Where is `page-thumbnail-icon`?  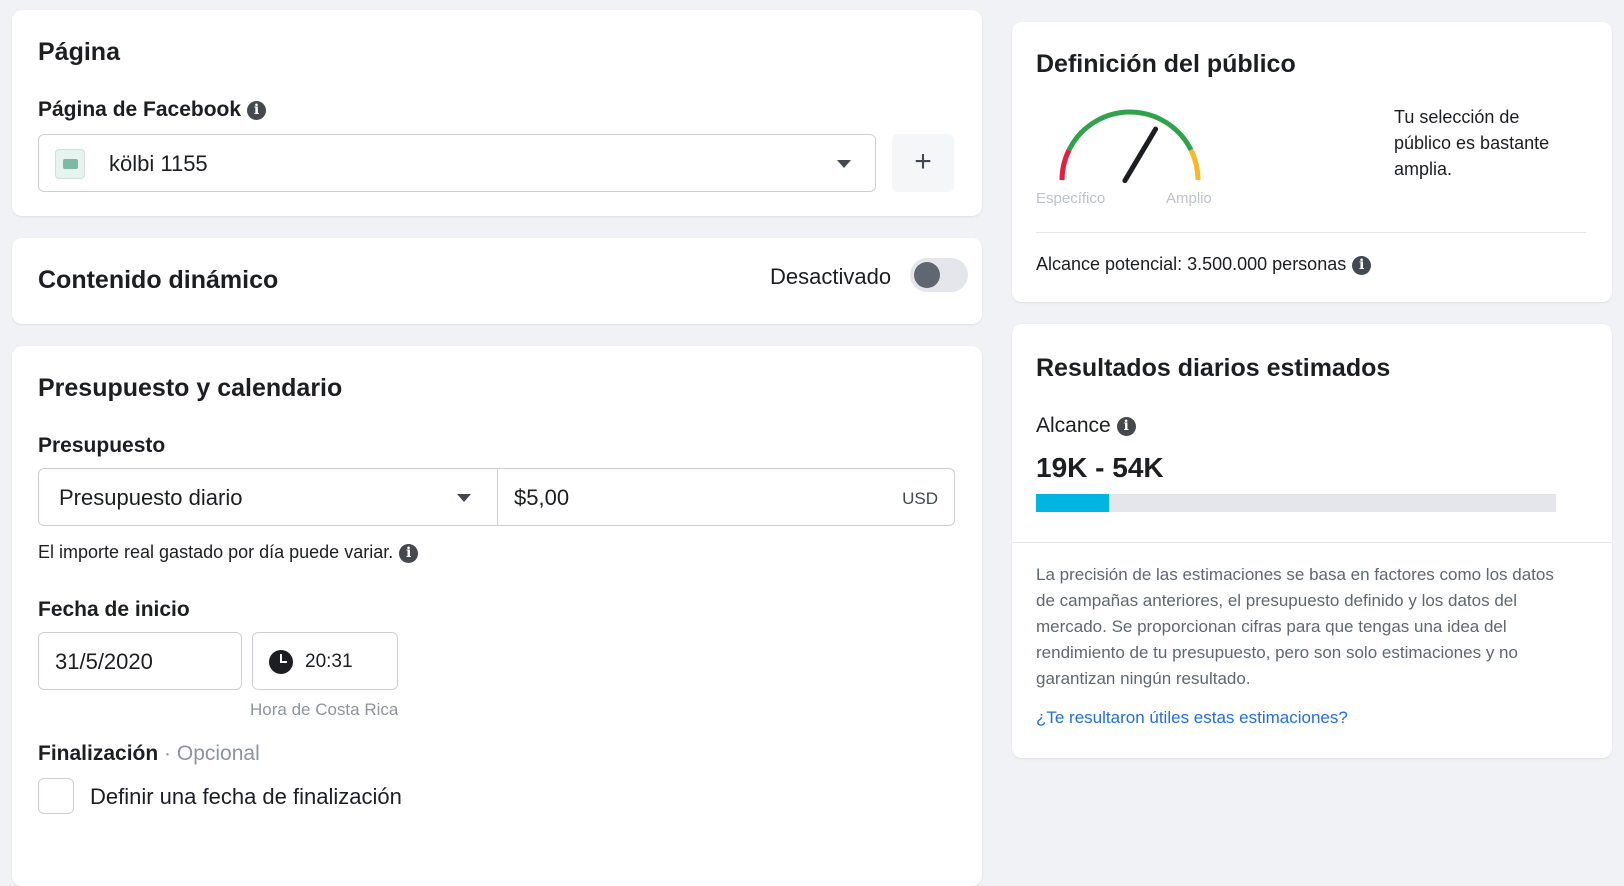 page-thumbnail-icon is located at coordinates (70, 164).